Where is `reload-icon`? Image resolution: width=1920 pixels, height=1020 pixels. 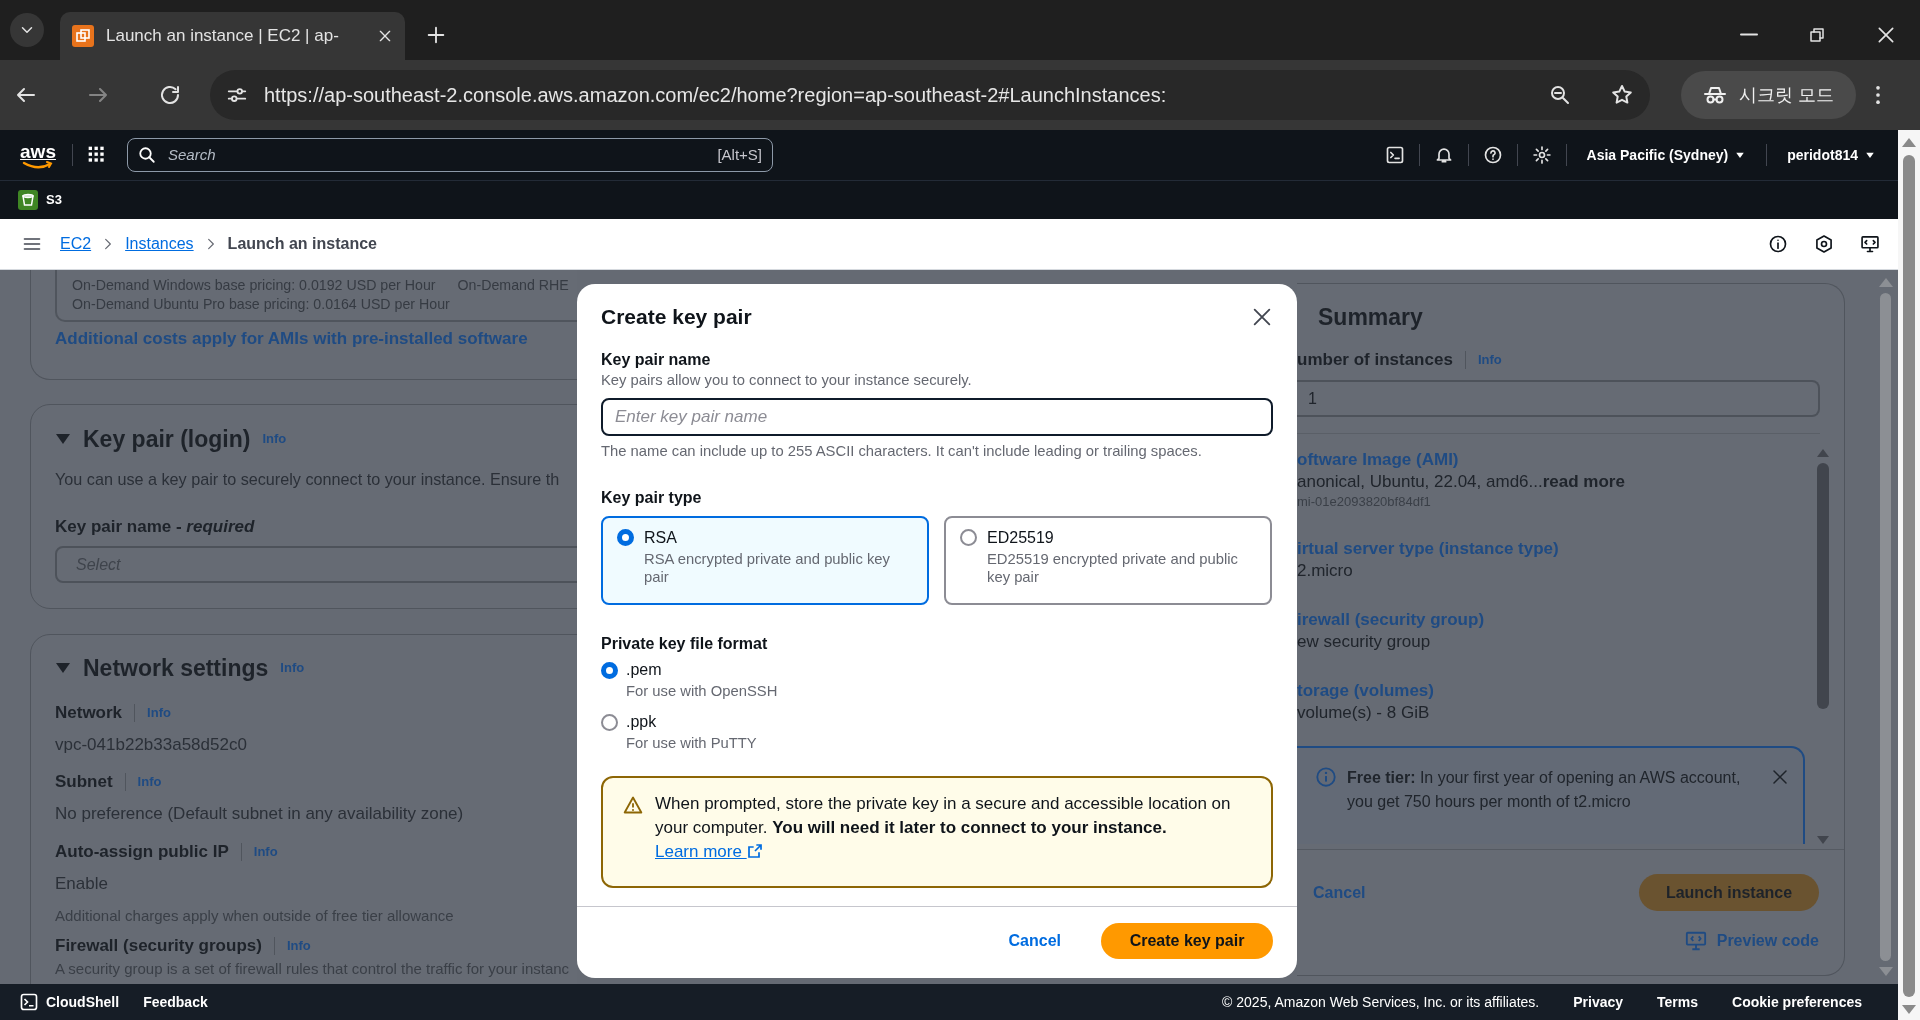 reload-icon is located at coordinates (170, 95).